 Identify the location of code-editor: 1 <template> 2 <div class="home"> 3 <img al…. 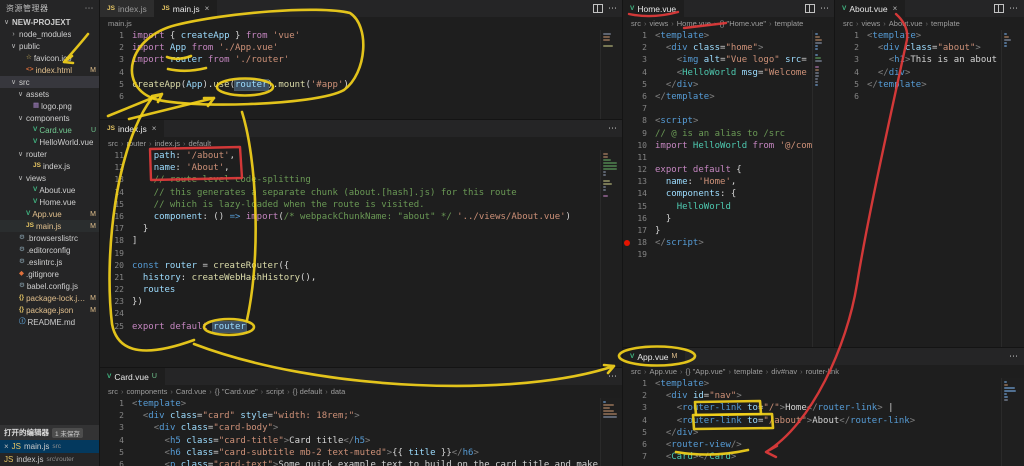
(720, 189).